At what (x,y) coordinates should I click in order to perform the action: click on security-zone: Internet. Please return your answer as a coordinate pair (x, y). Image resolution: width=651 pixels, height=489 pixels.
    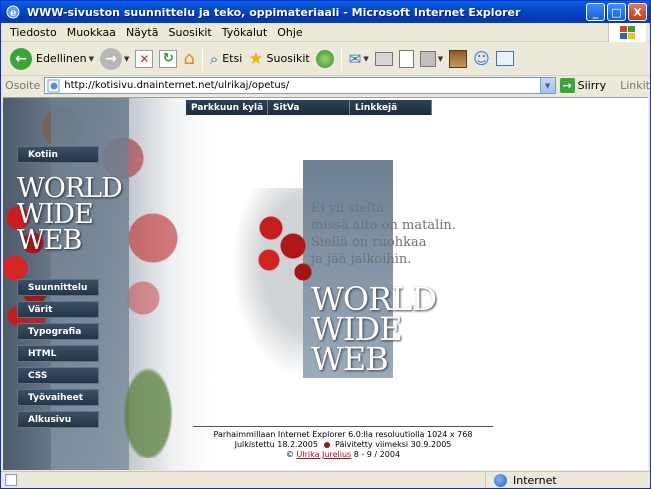
    Looking at the image, I should click on (521, 480).